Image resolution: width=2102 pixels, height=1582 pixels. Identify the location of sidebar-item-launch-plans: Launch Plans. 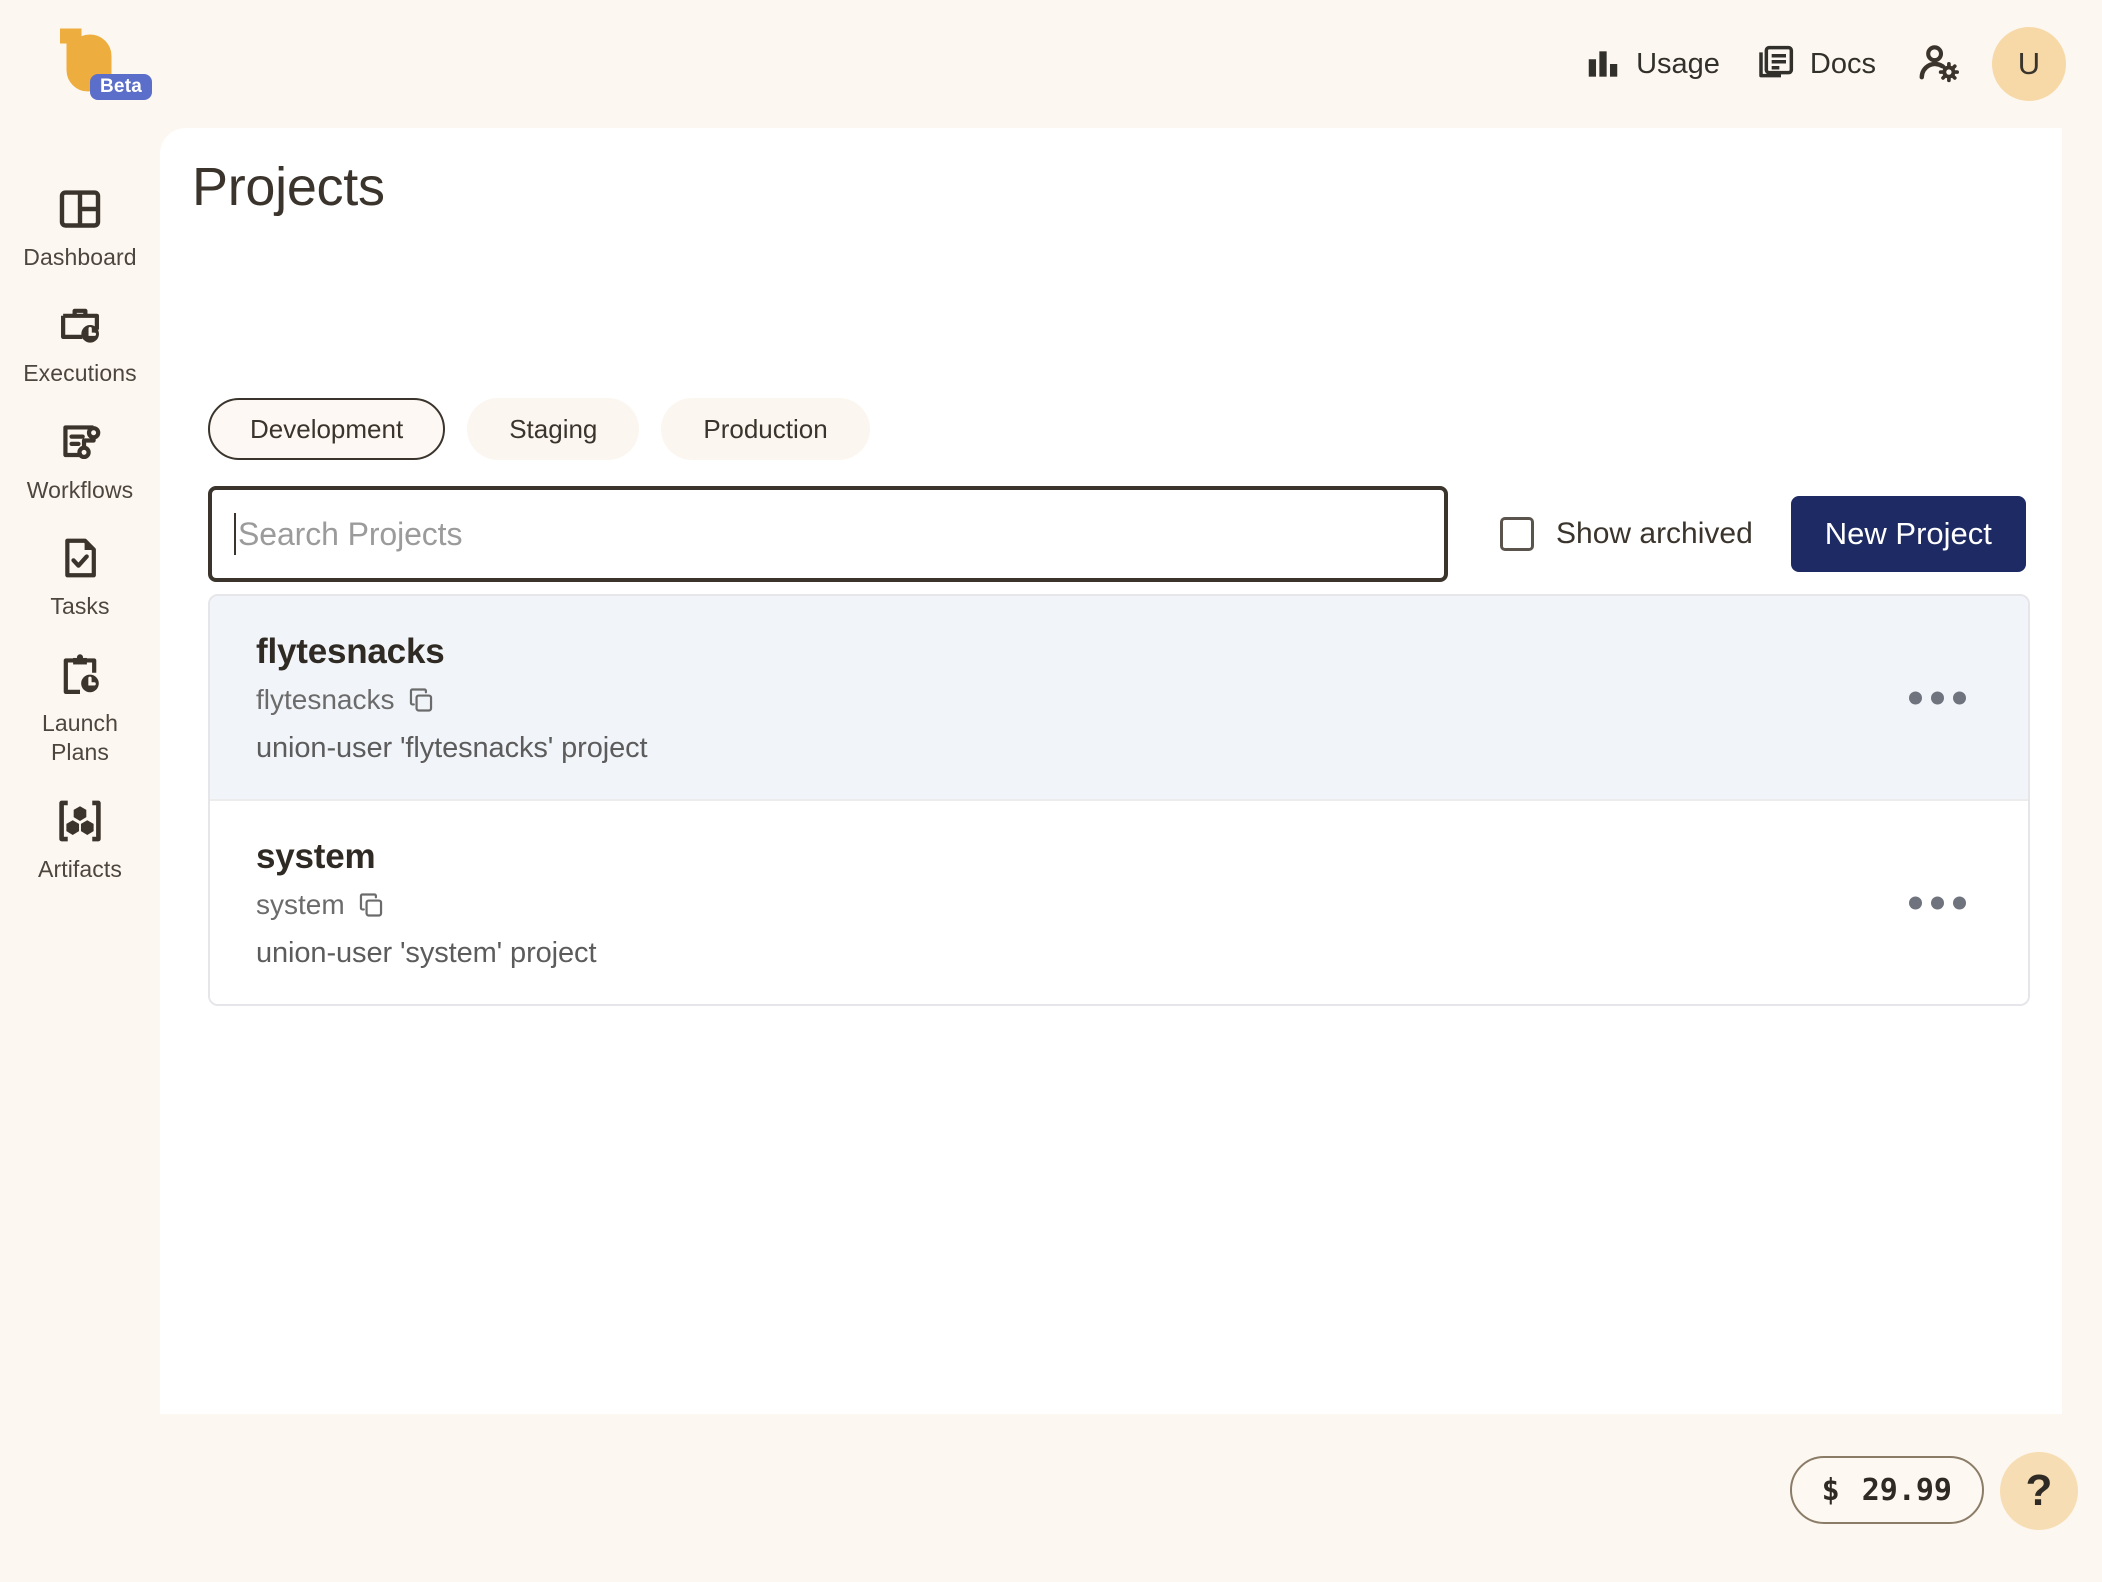
(80, 711).